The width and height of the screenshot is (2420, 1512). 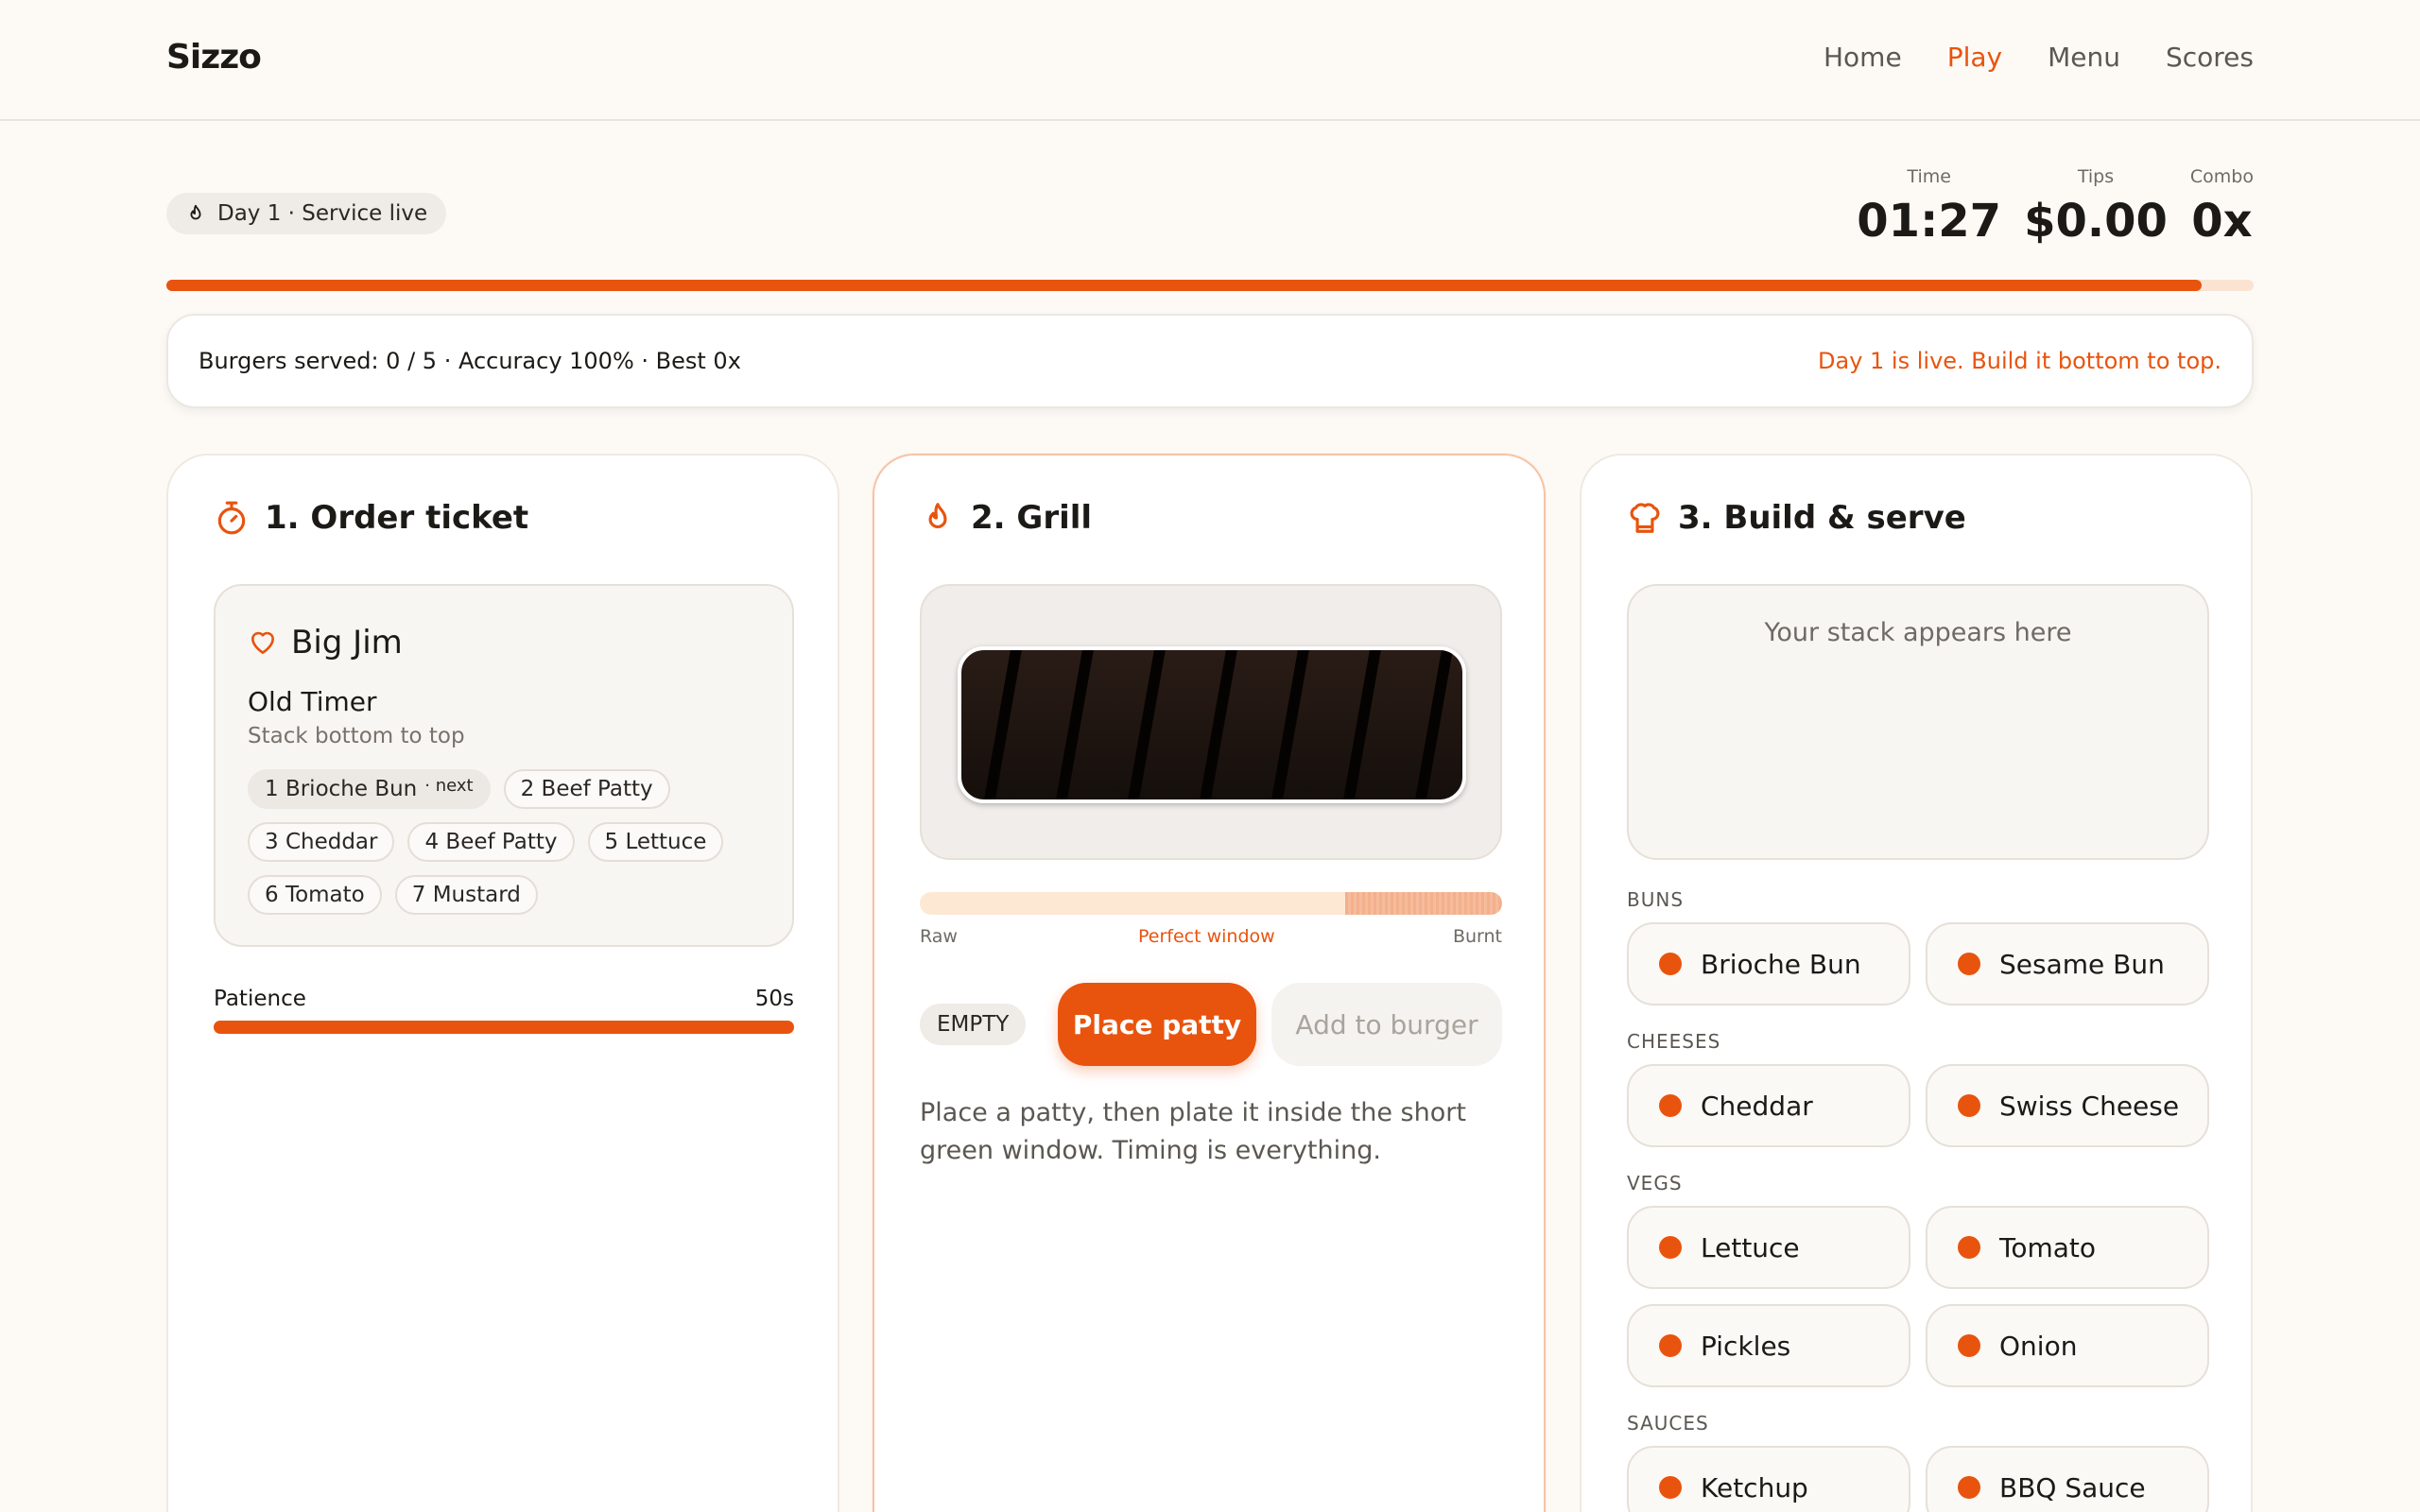 I want to click on perfect-window-label: Perfect window, so click(x=1206, y=936).